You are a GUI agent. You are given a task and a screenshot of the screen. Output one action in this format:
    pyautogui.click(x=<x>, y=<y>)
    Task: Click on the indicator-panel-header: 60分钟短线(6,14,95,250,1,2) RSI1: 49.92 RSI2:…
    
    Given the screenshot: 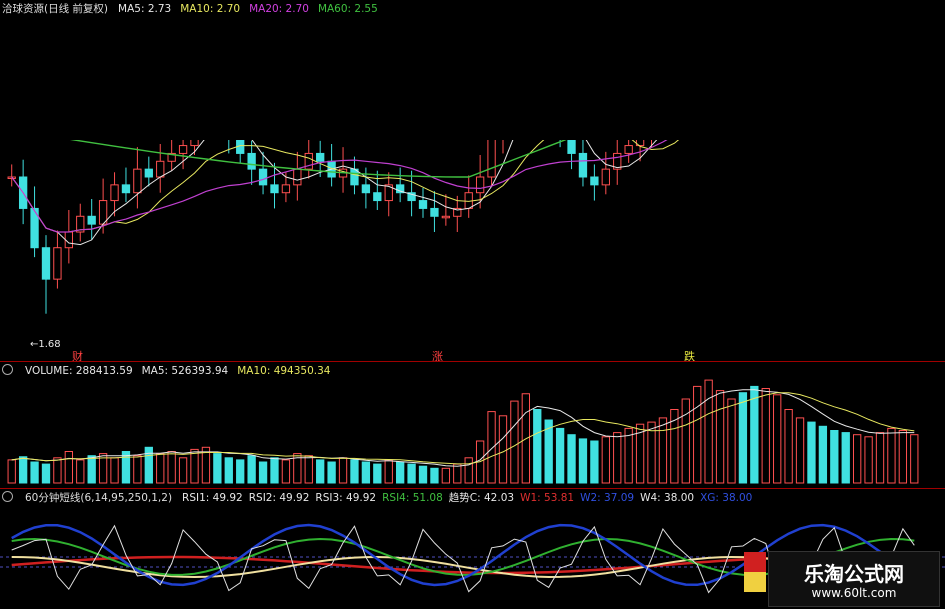 What is the action you would take?
    pyautogui.click(x=376, y=498)
    